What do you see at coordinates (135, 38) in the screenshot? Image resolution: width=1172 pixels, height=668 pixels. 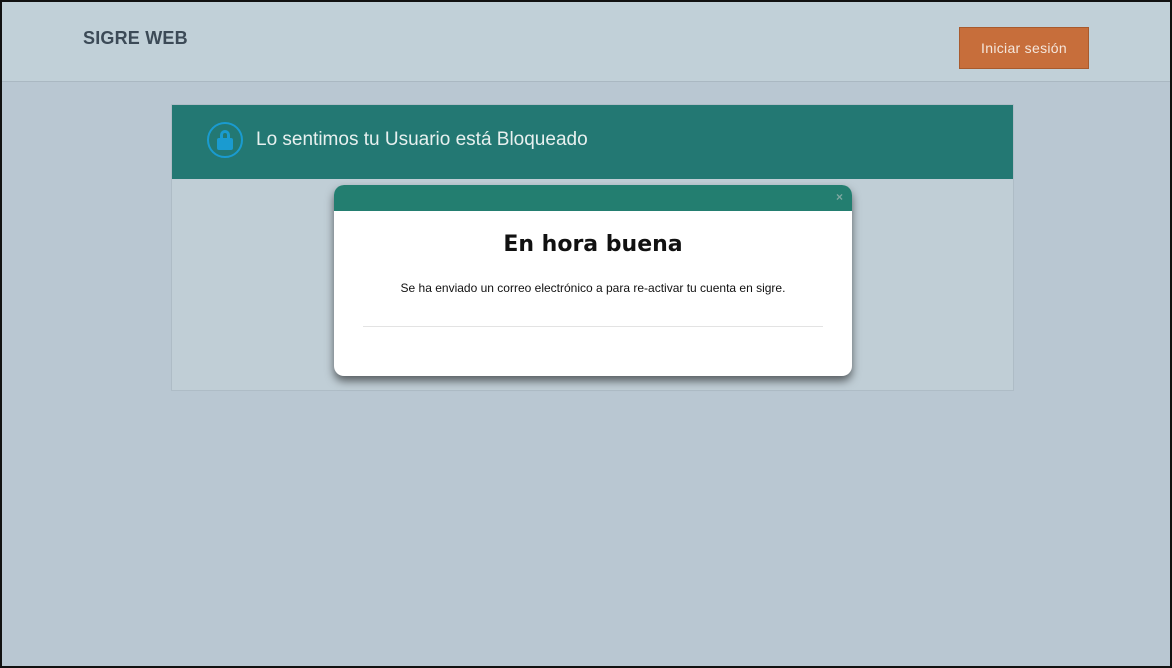 I see `brand-title: SIGRE WEB` at bounding box center [135, 38].